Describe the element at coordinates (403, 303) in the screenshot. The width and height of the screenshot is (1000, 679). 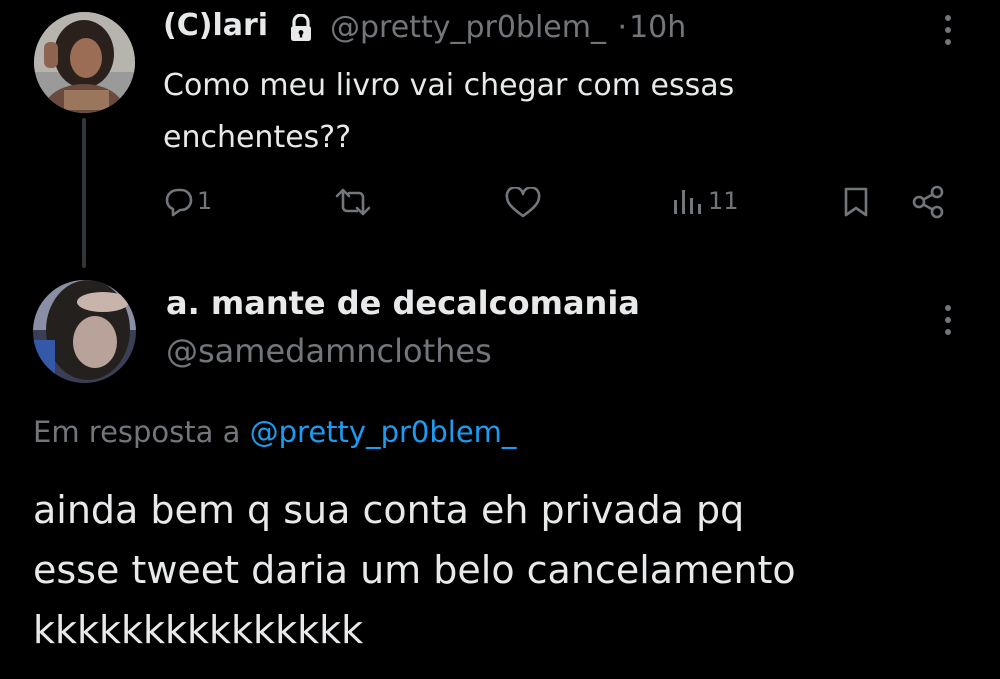
I see `reply-display-name: a. mante de decalcomania` at that location.